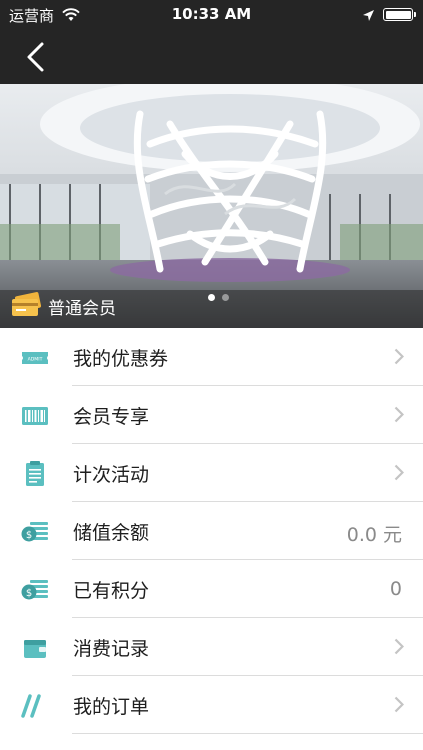  What do you see at coordinates (111, 533) in the screenshot?
I see `menu-item-label: 储值余额` at bounding box center [111, 533].